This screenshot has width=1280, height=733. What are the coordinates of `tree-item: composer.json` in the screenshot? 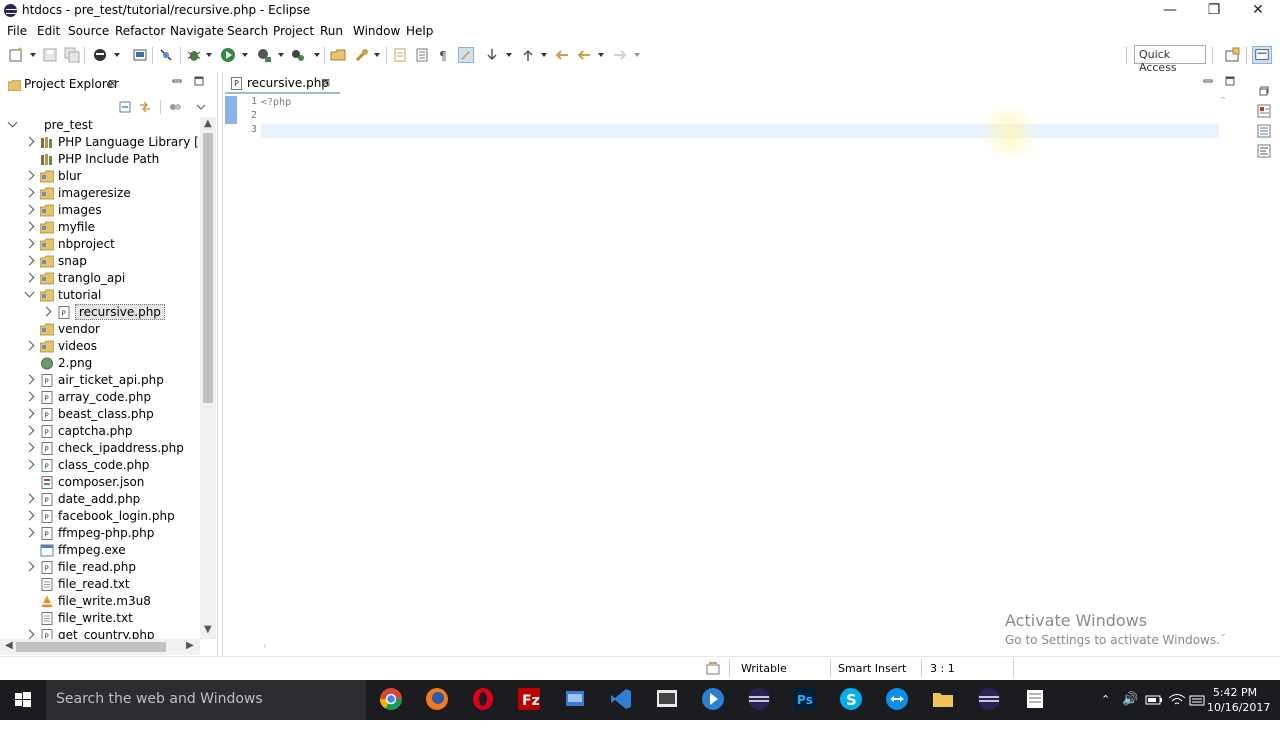 It's located at (100, 482).